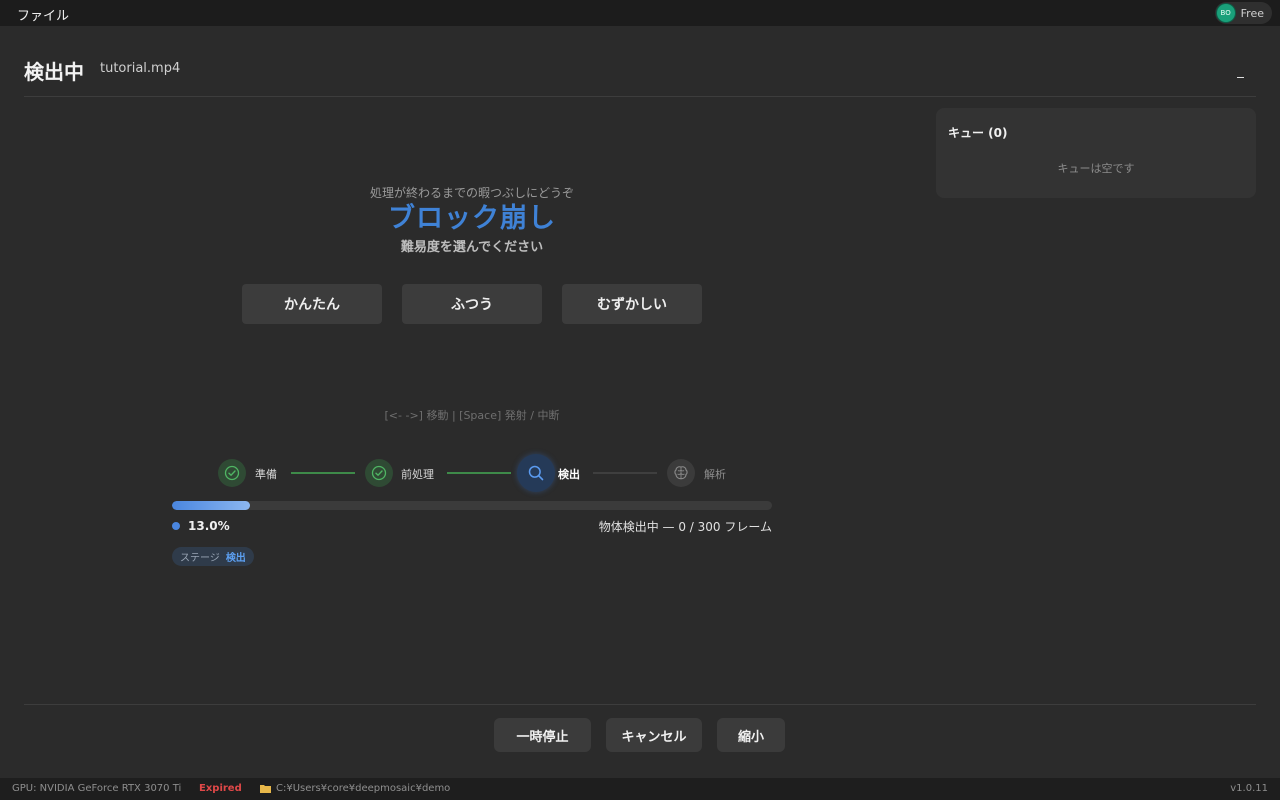 The image size is (1280, 800). Describe the element at coordinates (640, 13) in the screenshot. I see `menu-bar: ファイル BO Free` at that location.